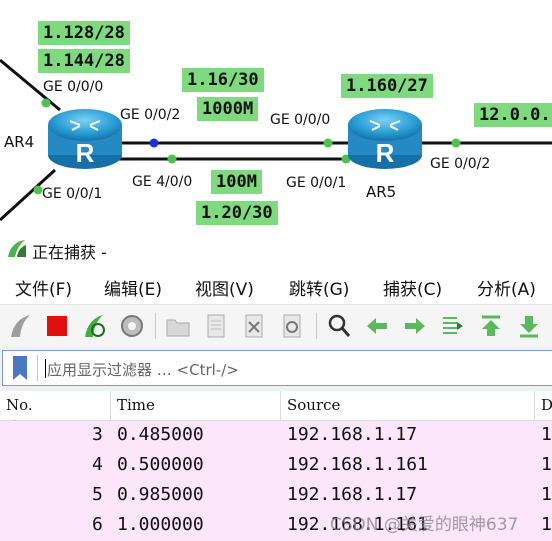 This screenshot has width=552, height=541. I want to click on device-name-ar4: AR4, so click(19, 142).